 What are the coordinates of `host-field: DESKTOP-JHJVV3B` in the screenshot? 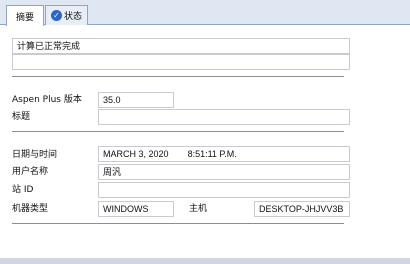 It's located at (302, 209).